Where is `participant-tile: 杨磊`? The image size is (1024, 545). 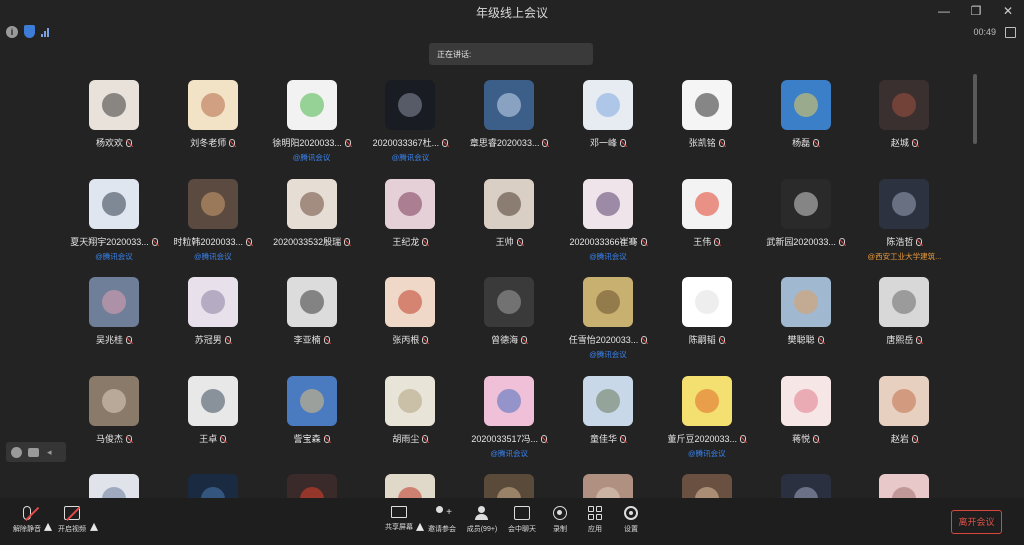
participant-tile: 杨磊 is located at coordinates (806, 126).